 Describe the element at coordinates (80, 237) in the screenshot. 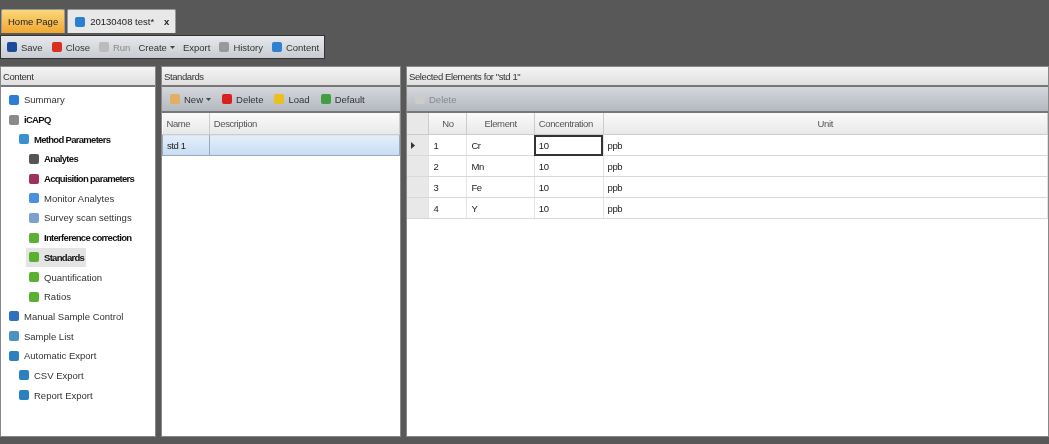

I see `tree-item: Interference correction` at that location.